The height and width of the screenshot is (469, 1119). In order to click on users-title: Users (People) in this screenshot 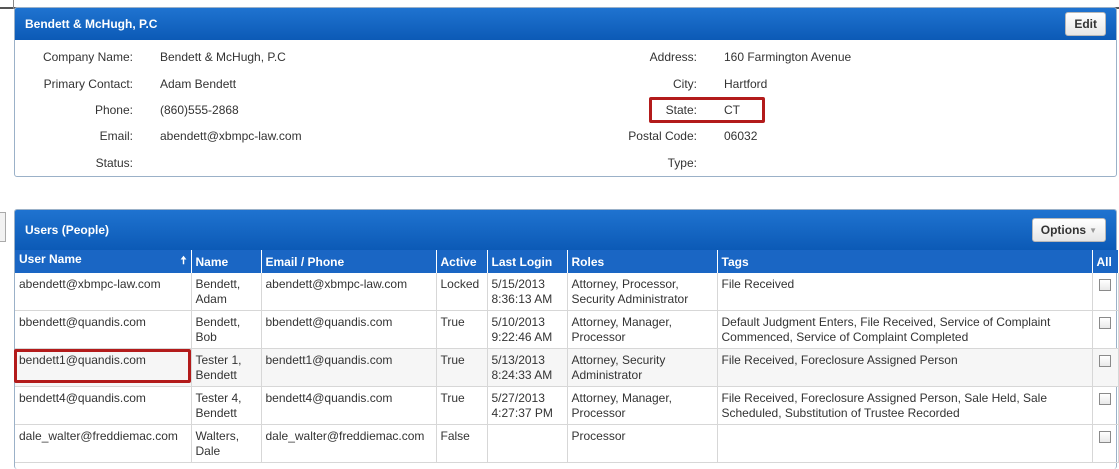, I will do `click(67, 230)`.